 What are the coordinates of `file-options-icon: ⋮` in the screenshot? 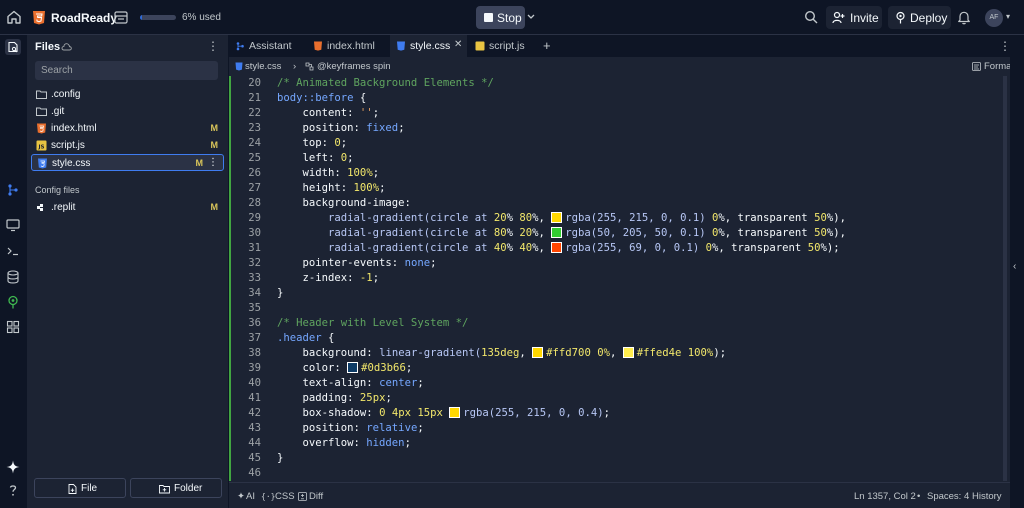 It's located at (213, 162).